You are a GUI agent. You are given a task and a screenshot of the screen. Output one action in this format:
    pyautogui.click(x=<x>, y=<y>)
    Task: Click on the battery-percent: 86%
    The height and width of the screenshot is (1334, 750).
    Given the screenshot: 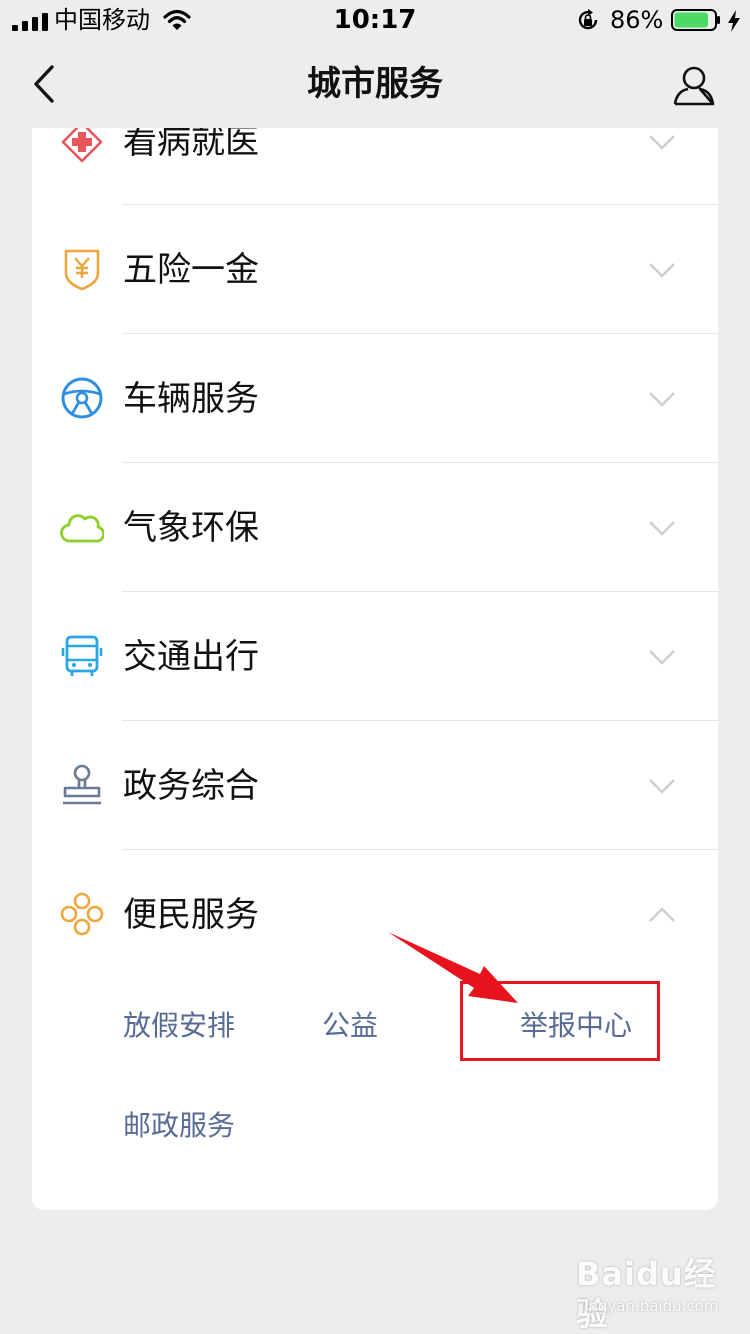 What is the action you would take?
    pyautogui.click(x=637, y=20)
    